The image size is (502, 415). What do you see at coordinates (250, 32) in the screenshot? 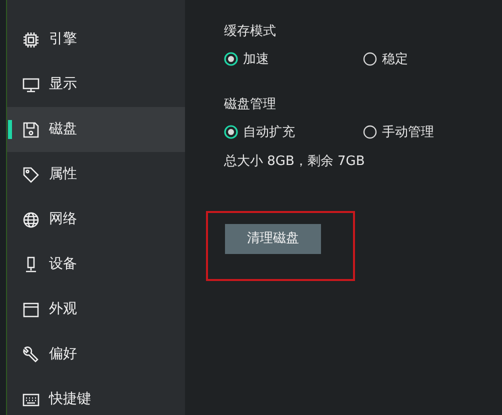
I see `section-title: 缓存模式` at bounding box center [250, 32].